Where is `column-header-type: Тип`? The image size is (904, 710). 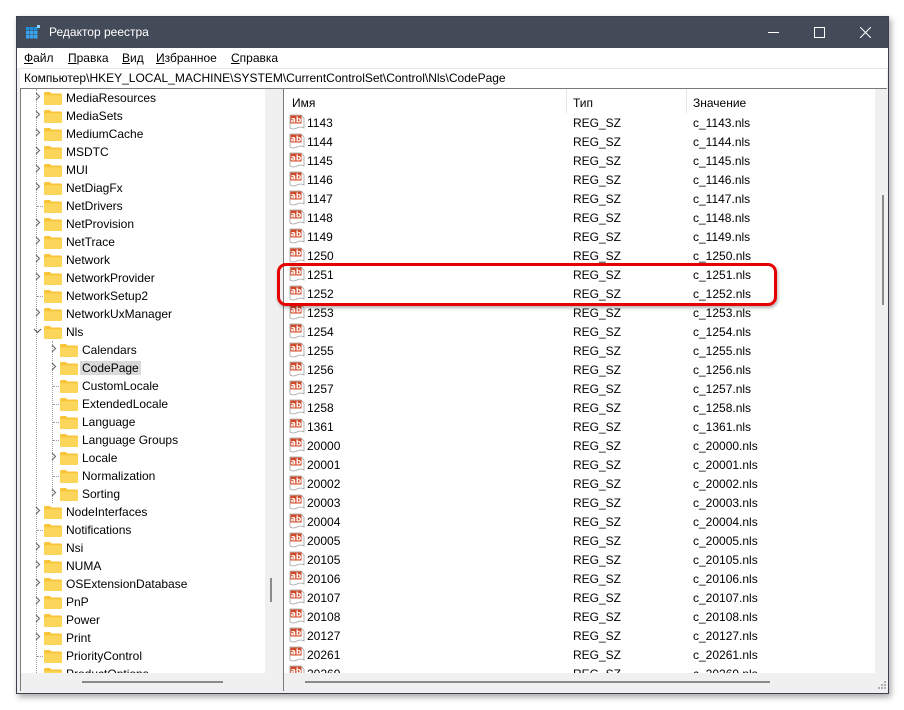
column-header-type: Тип is located at coordinates (583, 103).